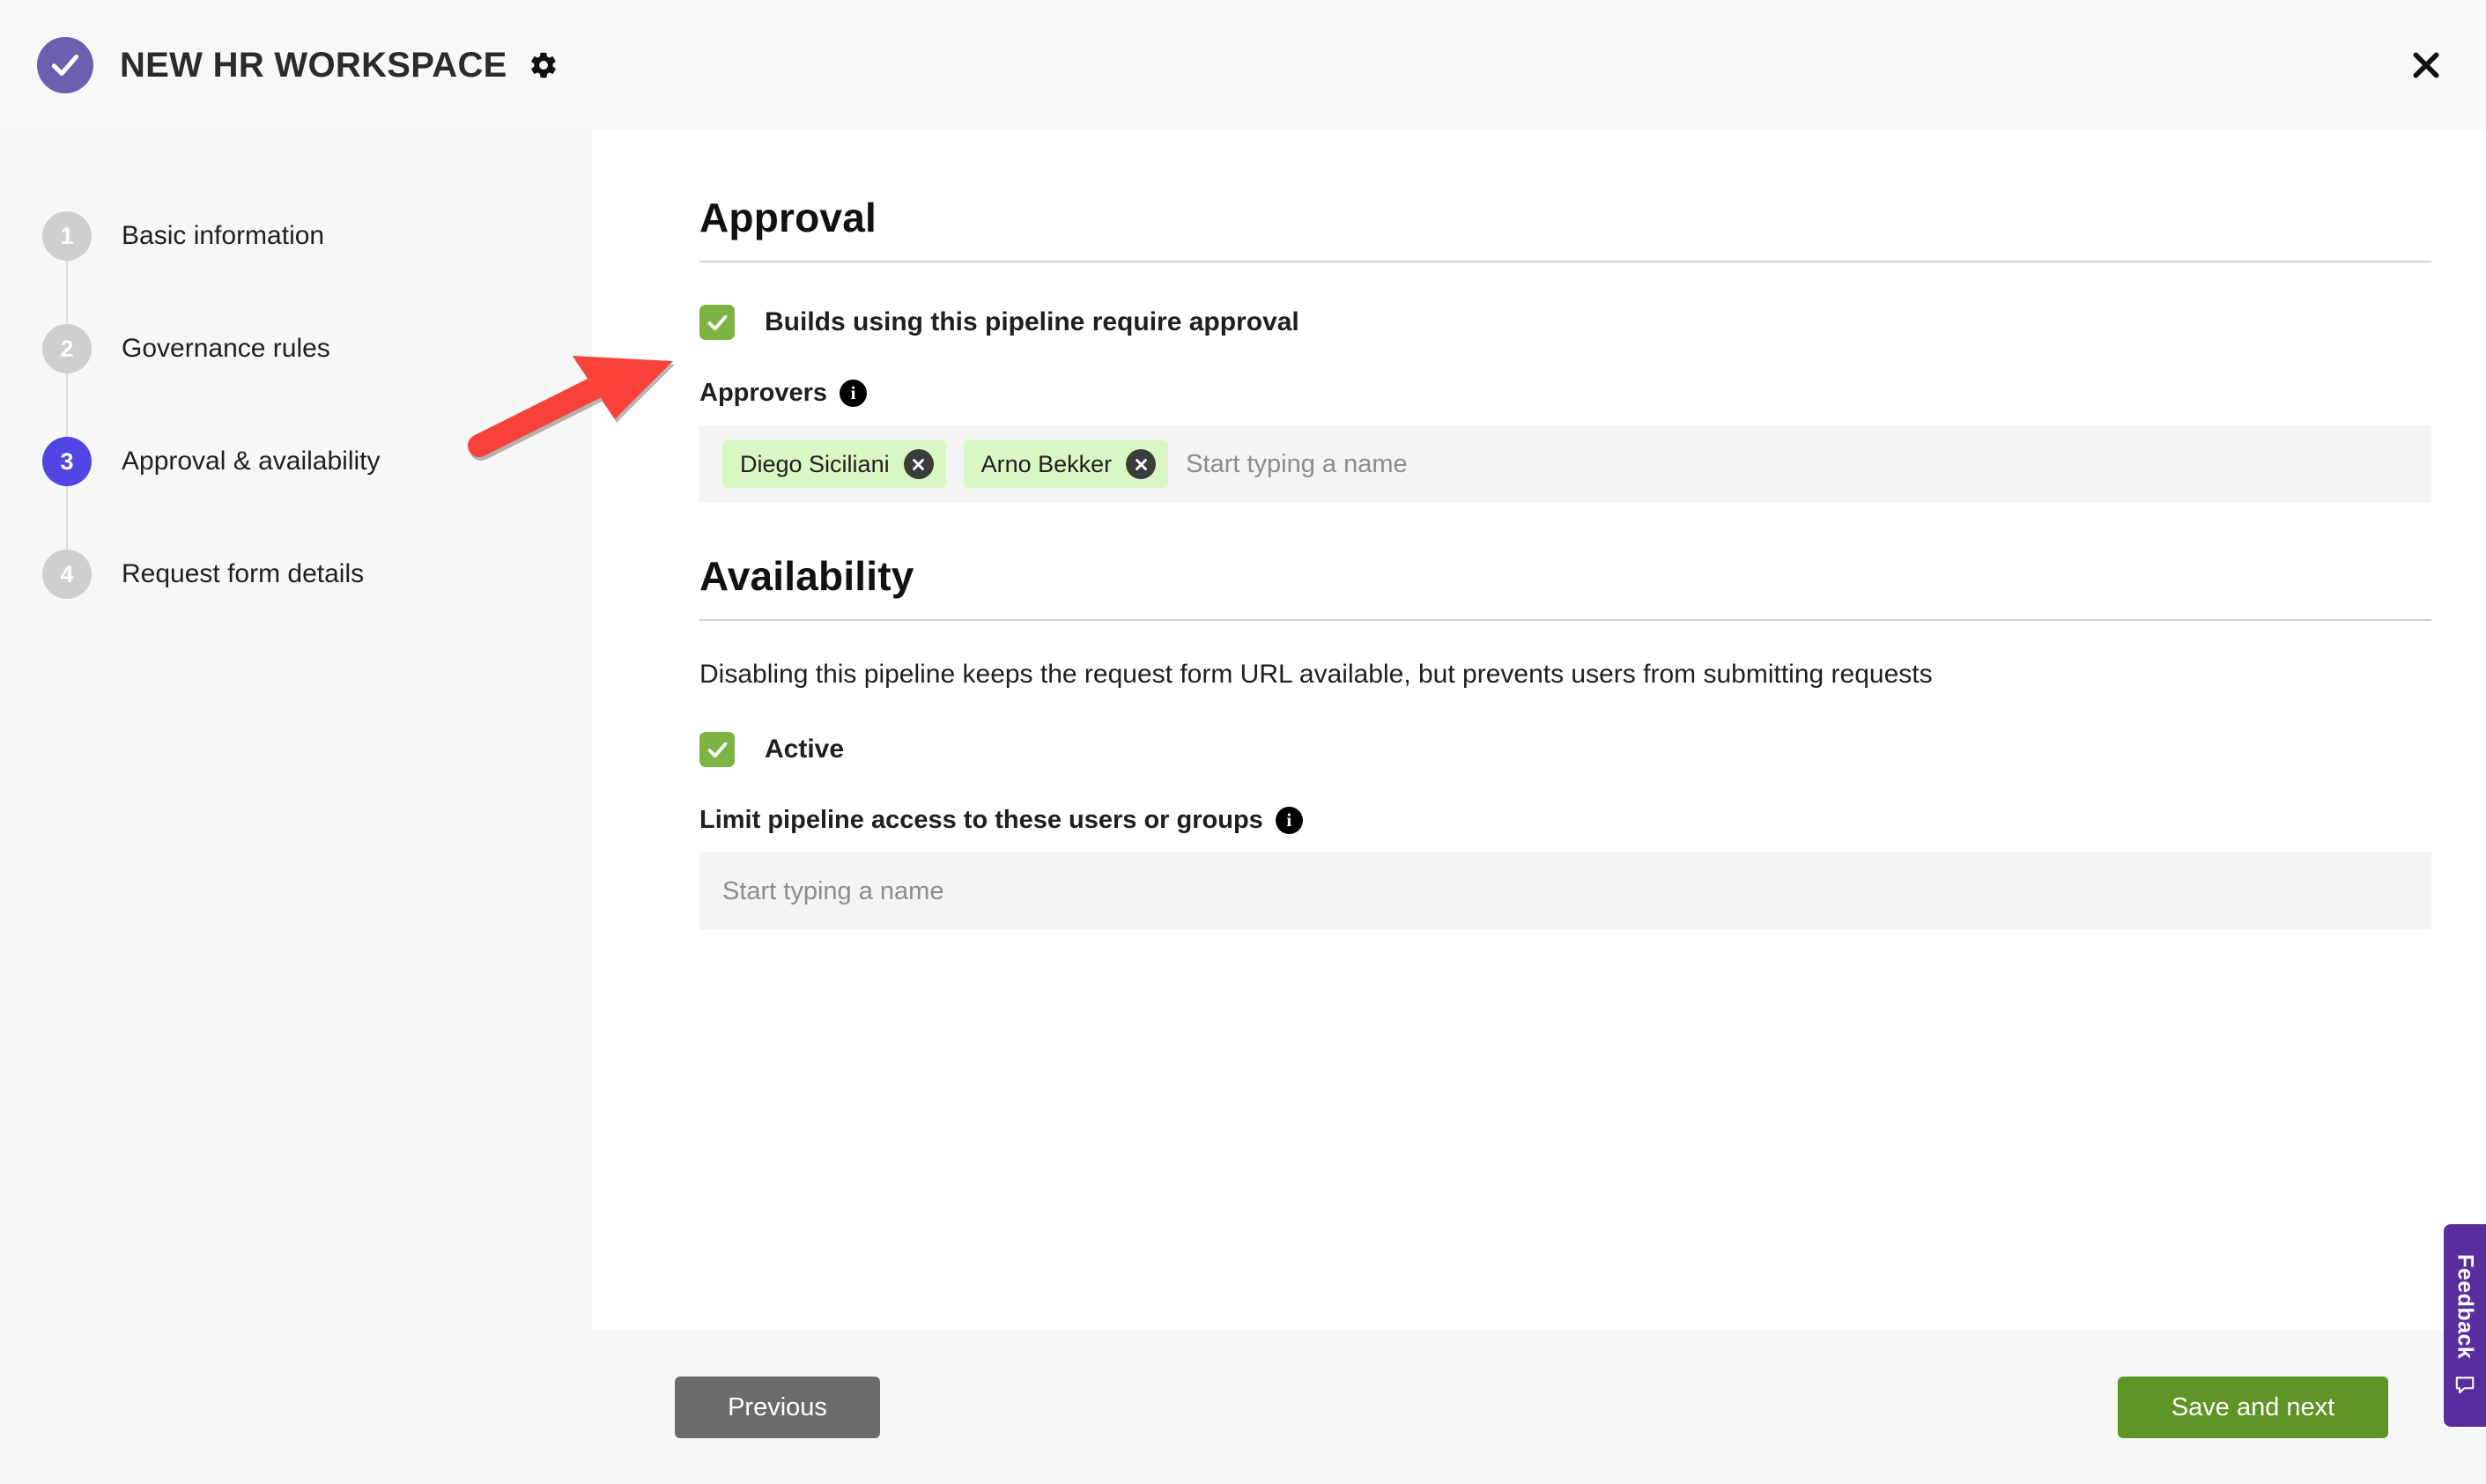  Describe the element at coordinates (1565, 891) in the screenshot. I see `limit-access-input: Start typing a name` at that location.